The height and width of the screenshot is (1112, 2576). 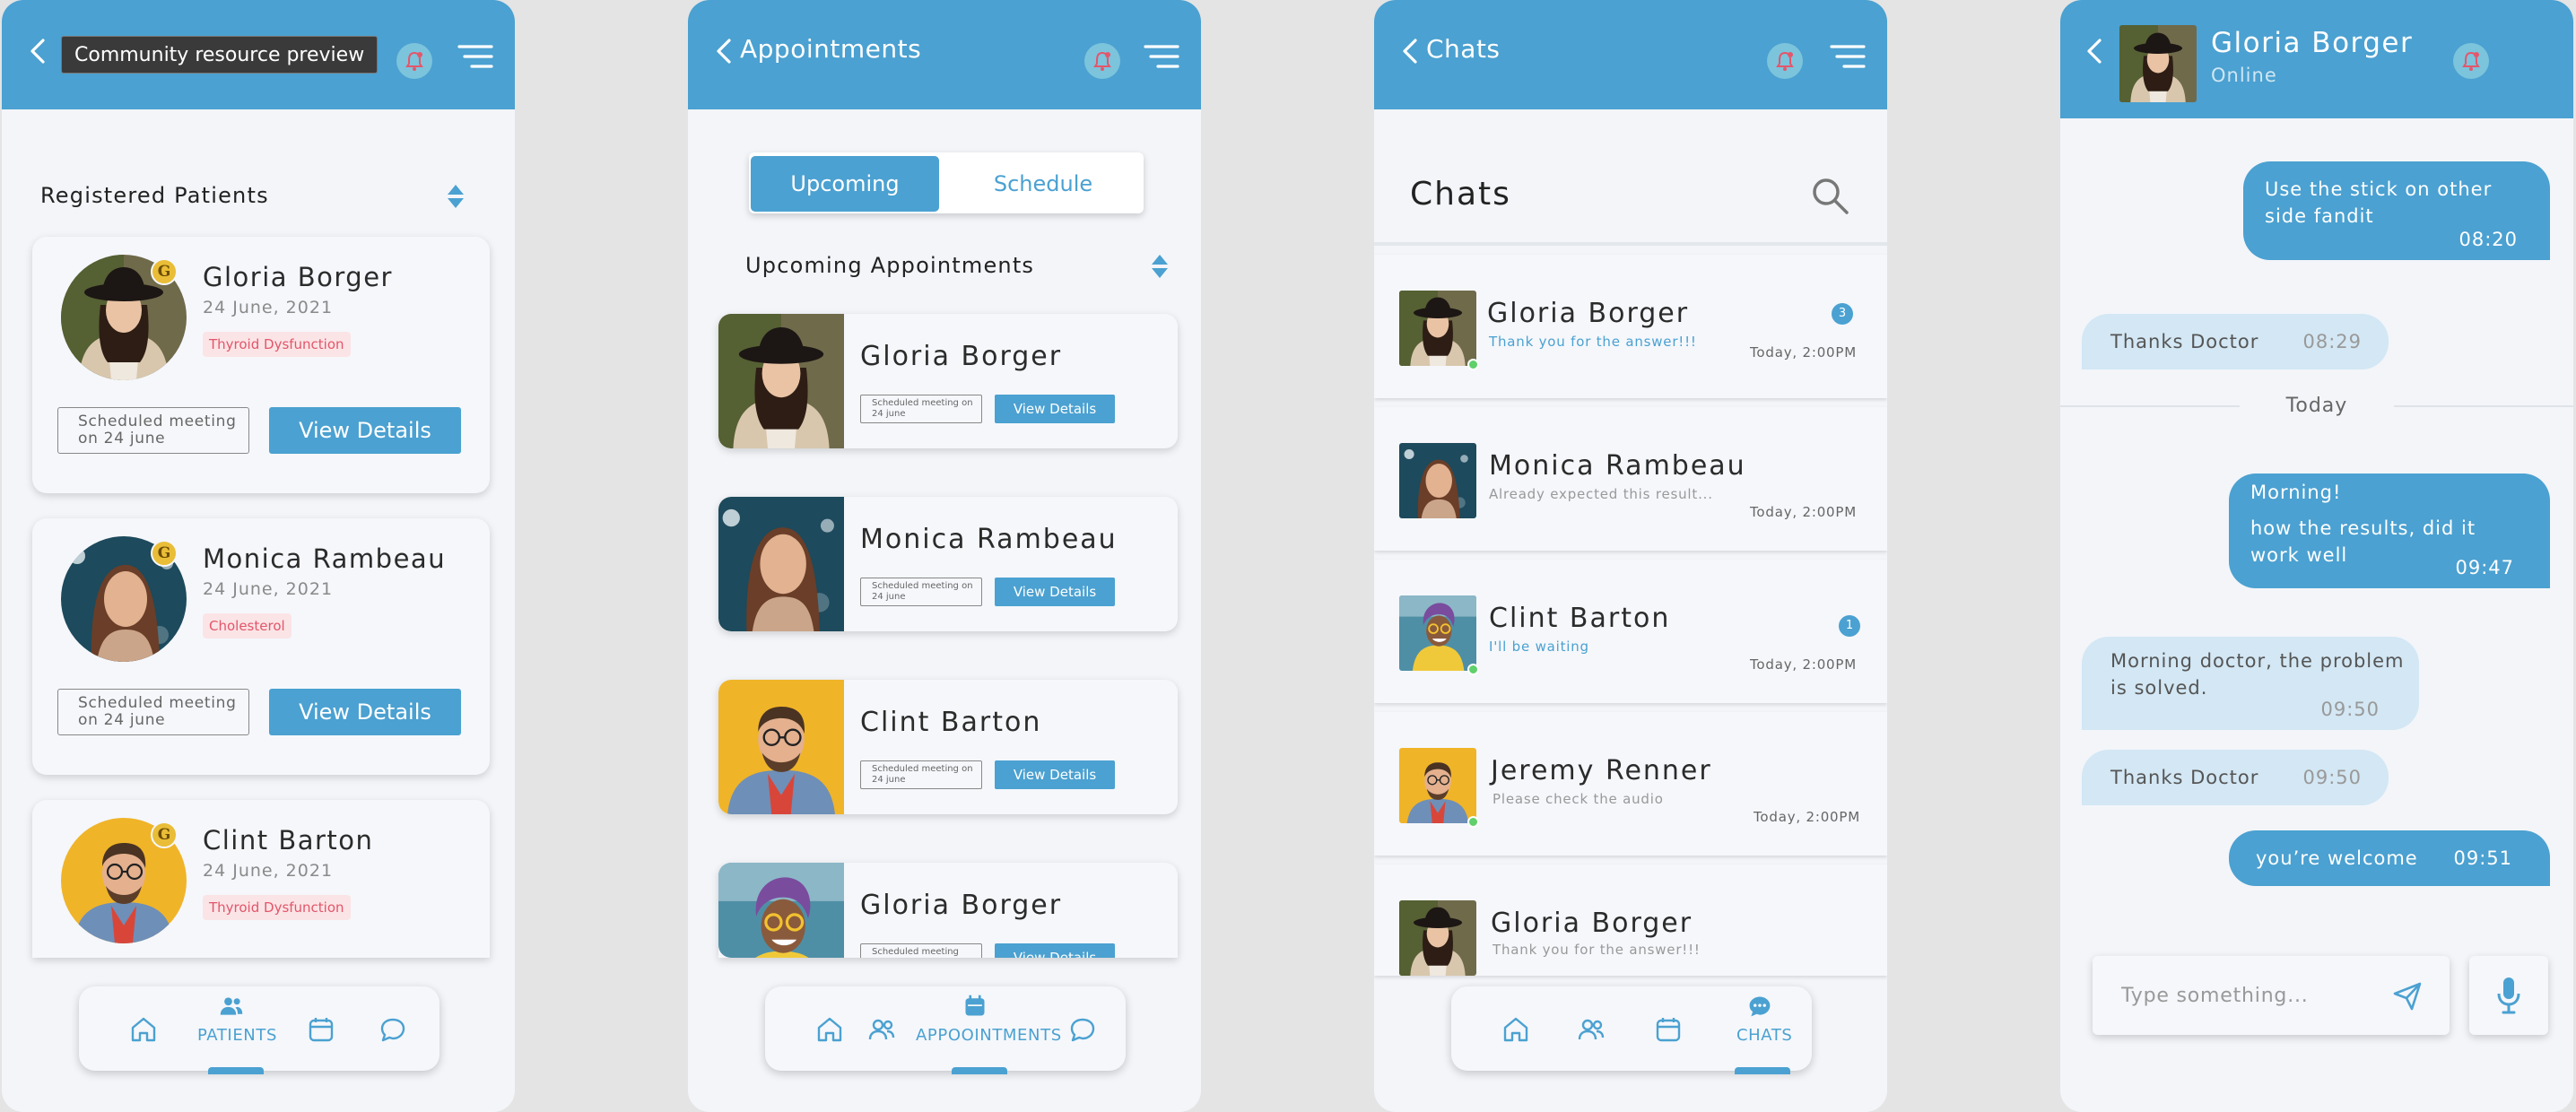 I want to click on message-time: 08:20, so click(x=2488, y=239).